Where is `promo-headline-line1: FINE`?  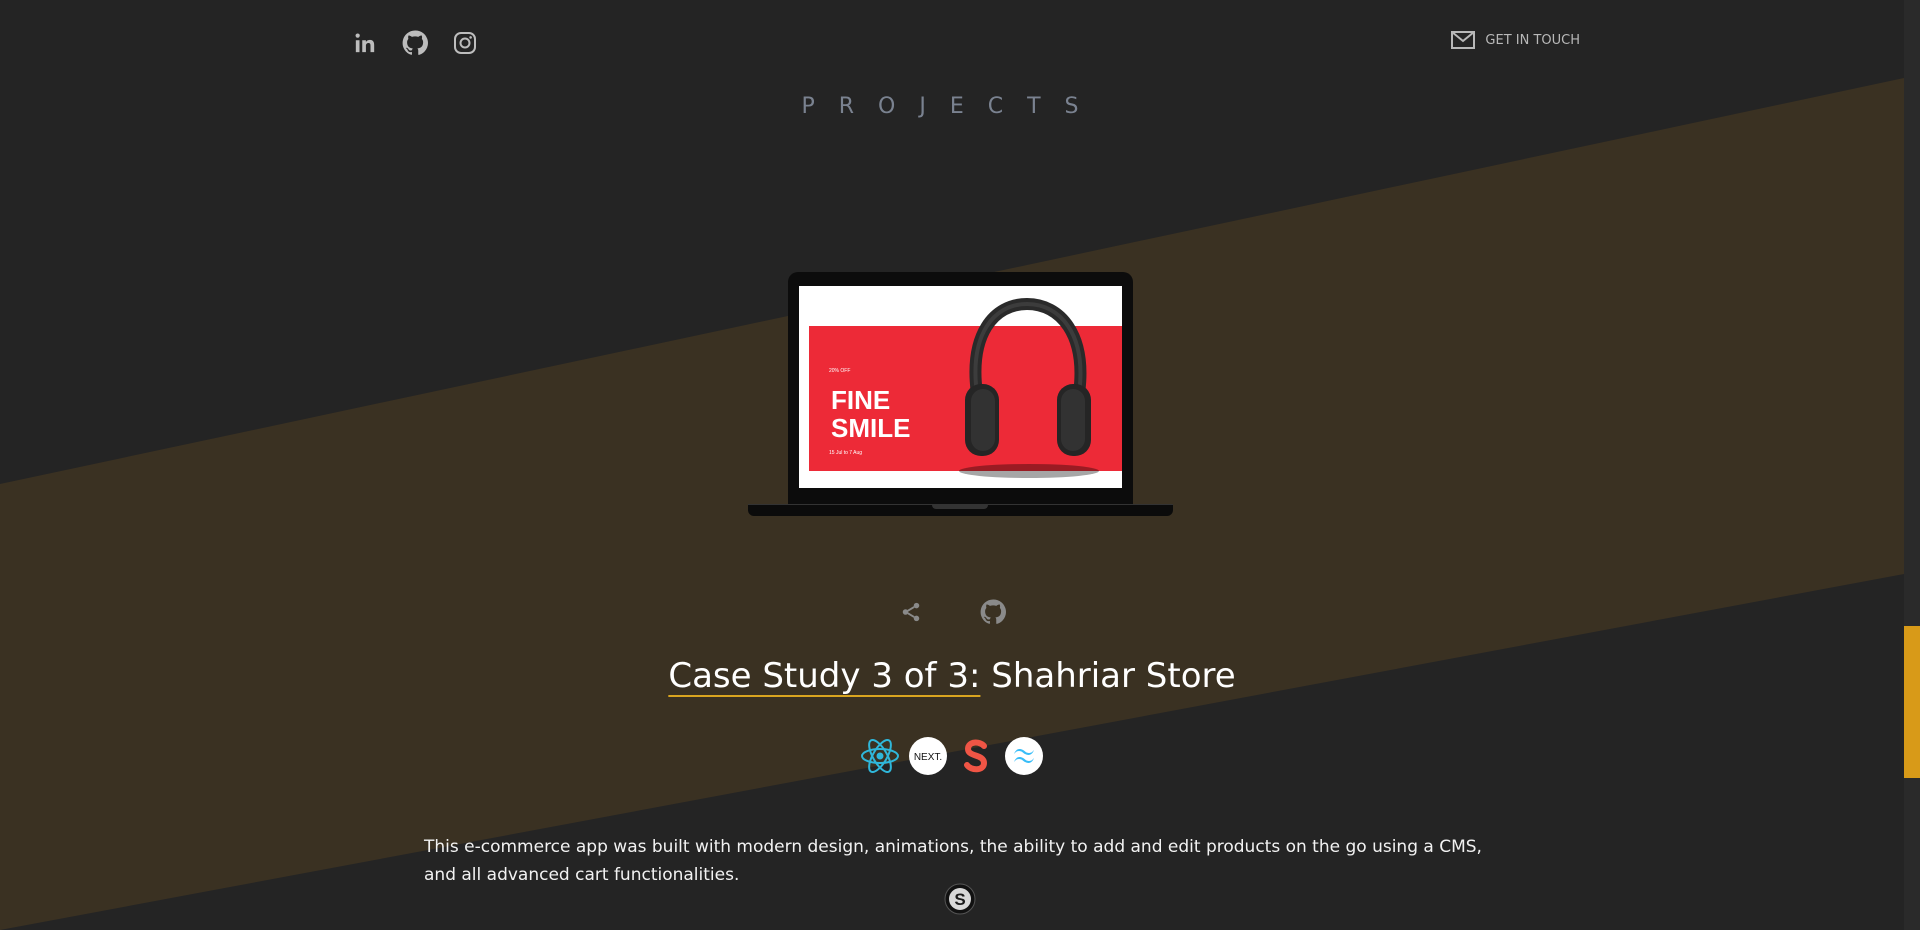 promo-headline-line1: FINE is located at coordinates (861, 400).